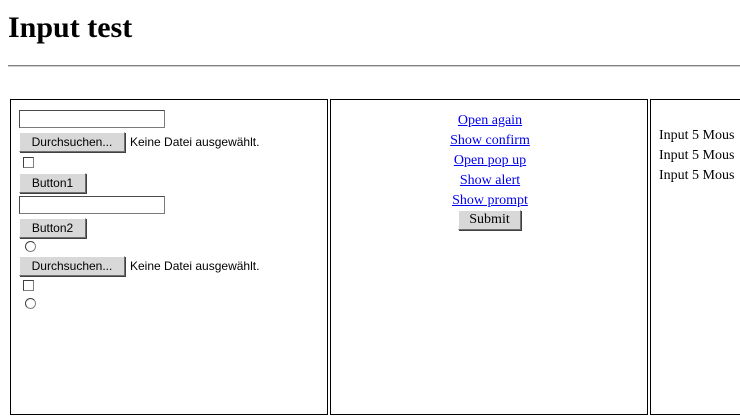 The height and width of the screenshot is (418, 740). What do you see at coordinates (195, 266) in the screenshot?
I see `file-status-2: Keine Datei ausgewählt.` at bounding box center [195, 266].